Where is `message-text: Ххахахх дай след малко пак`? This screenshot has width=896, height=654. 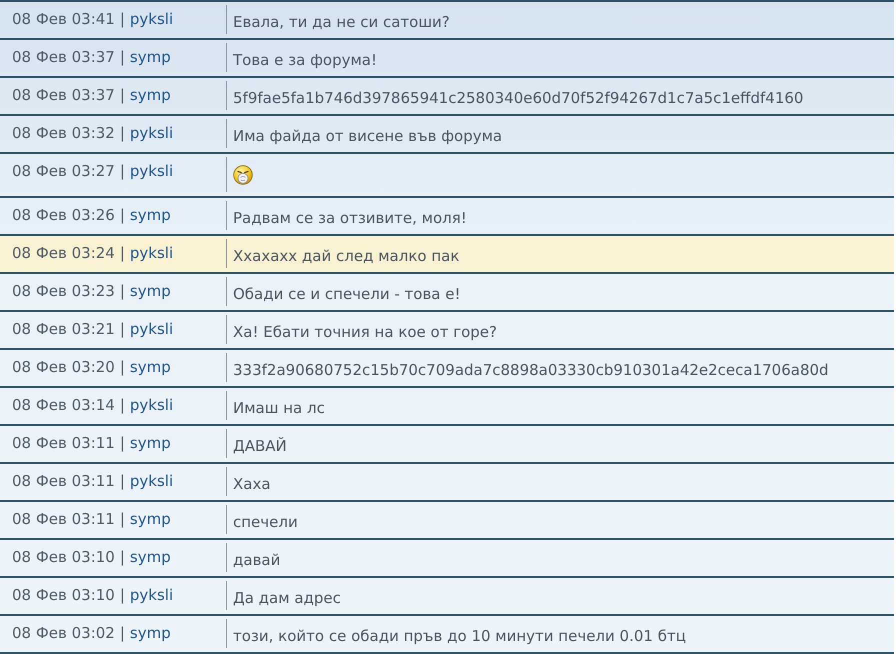 message-text: Ххахахх дай след малко пак is located at coordinates (346, 256).